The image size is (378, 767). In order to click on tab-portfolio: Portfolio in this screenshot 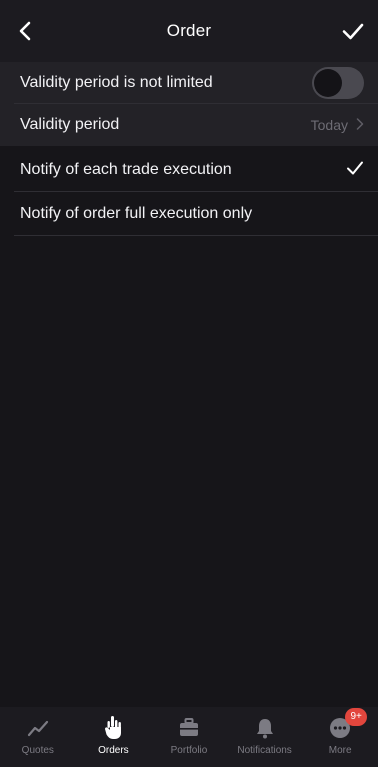, I will do `click(189, 735)`.